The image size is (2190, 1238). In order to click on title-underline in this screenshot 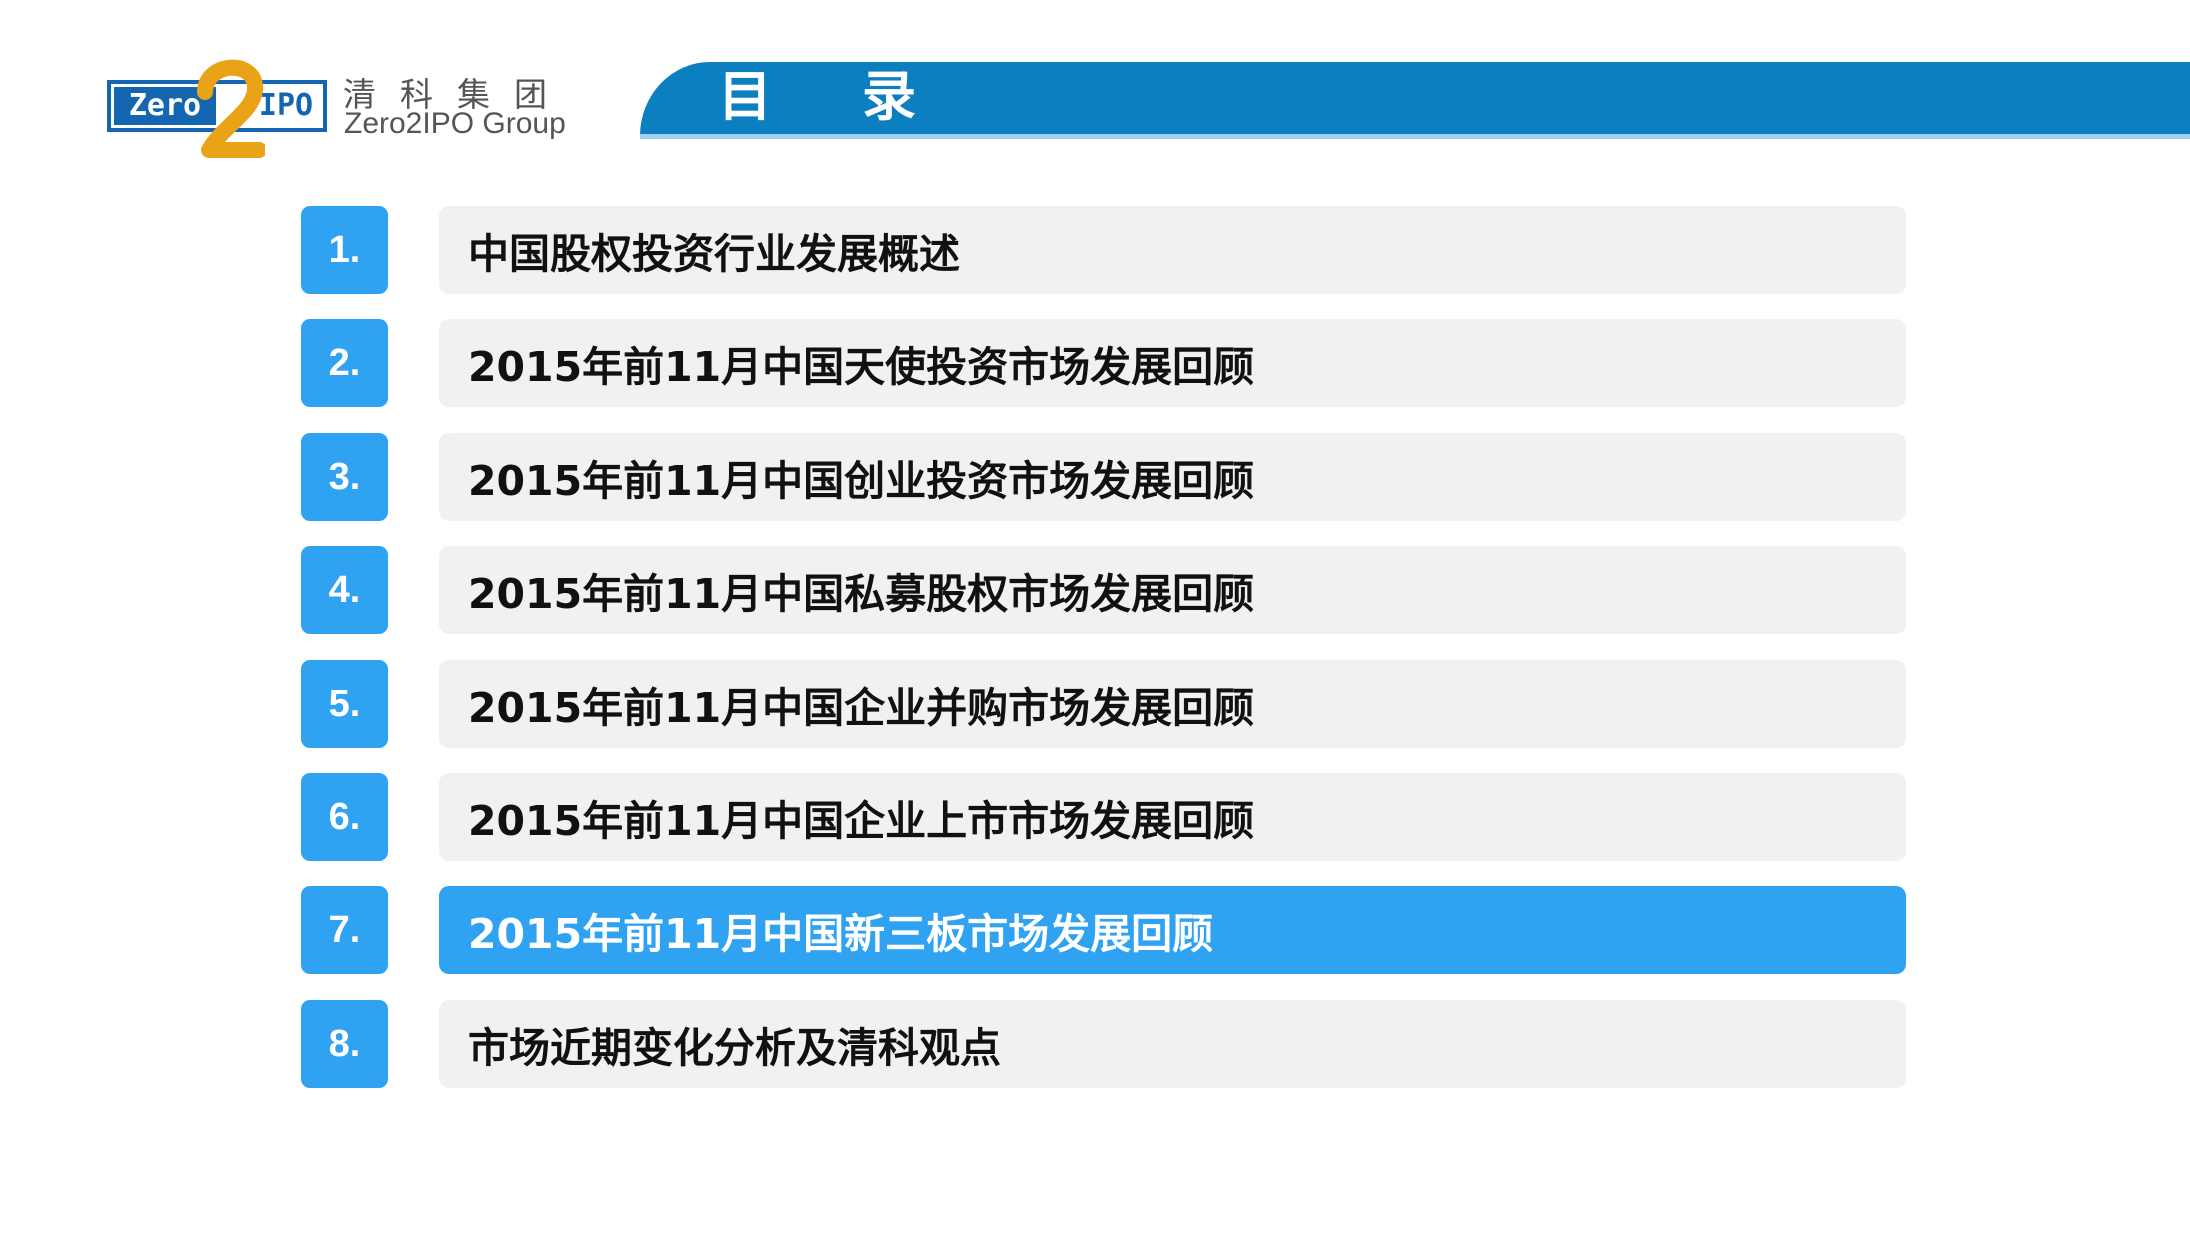, I will do `click(1415, 136)`.